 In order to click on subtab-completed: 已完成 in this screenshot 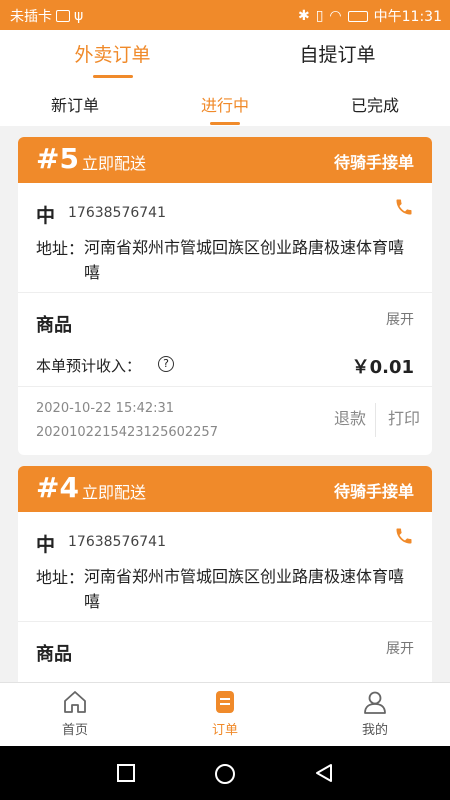, I will do `click(375, 104)`.